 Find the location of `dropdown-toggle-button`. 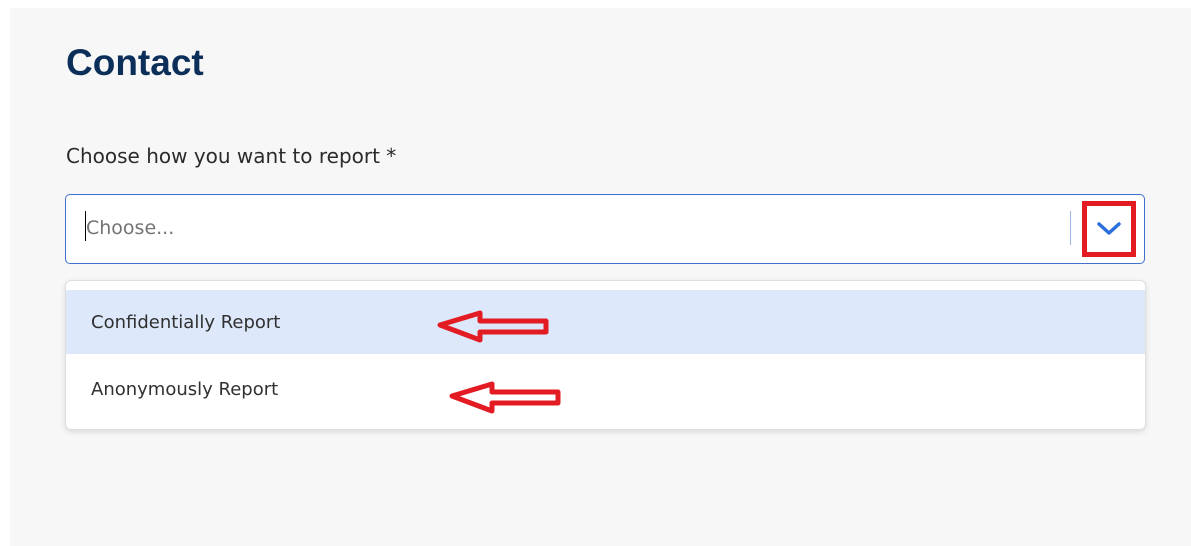

dropdown-toggle-button is located at coordinates (1109, 229).